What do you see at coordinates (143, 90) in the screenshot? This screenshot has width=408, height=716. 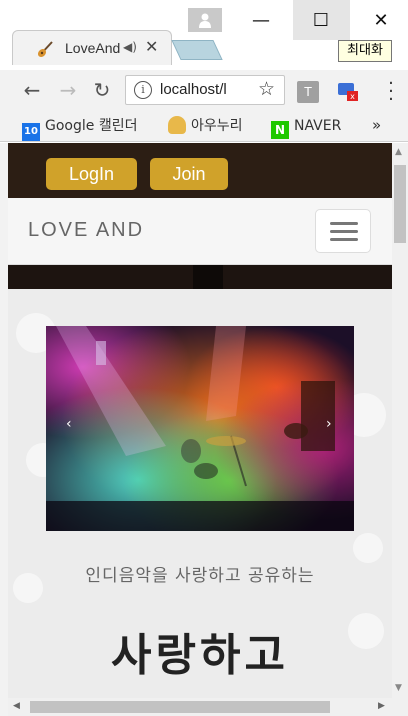 I see `info-icon: i` at bounding box center [143, 90].